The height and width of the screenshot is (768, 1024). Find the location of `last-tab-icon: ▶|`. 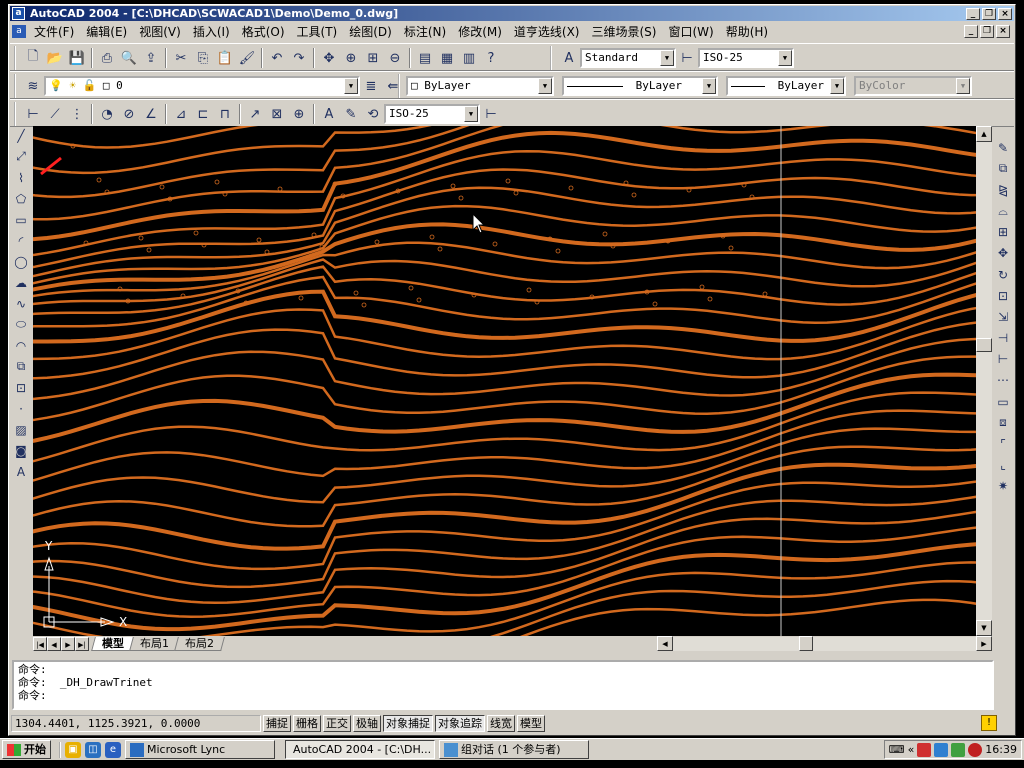

last-tab-icon: ▶| is located at coordinates (82, 644).